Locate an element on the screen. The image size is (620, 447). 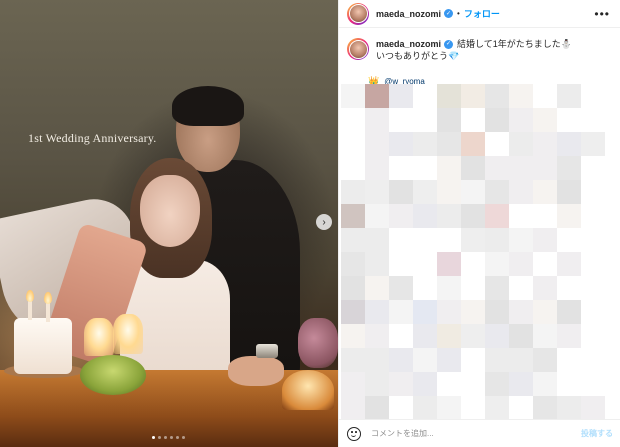
comment-input is located at coordinates (476, 433).